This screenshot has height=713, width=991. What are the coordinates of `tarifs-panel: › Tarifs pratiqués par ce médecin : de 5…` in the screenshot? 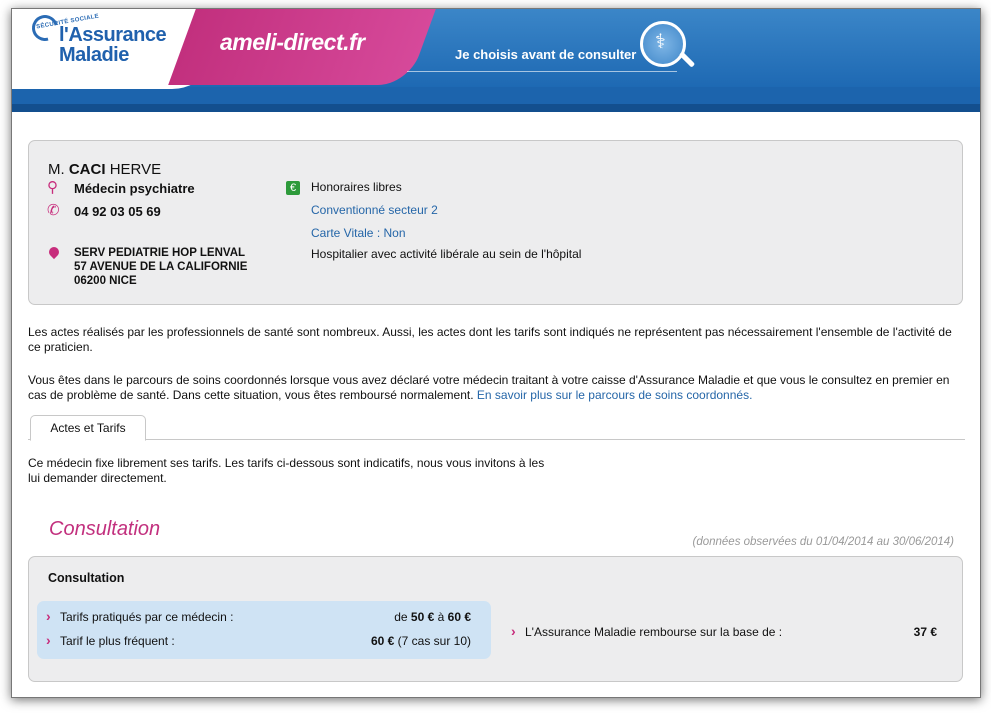 It's located at (264, 630).